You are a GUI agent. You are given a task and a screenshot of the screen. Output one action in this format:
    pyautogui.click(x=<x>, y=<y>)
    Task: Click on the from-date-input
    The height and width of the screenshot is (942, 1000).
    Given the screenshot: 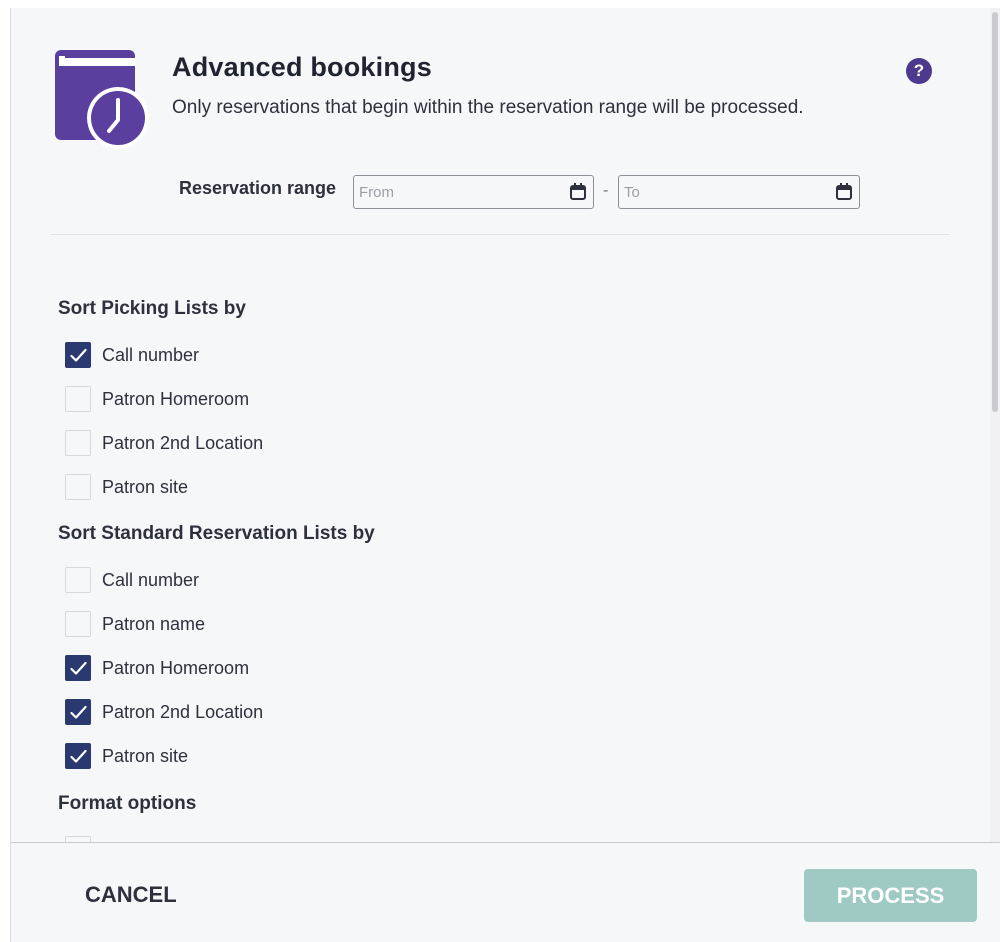 What is the action you would take?
    pyautogui.click(x=454, y=192)
    